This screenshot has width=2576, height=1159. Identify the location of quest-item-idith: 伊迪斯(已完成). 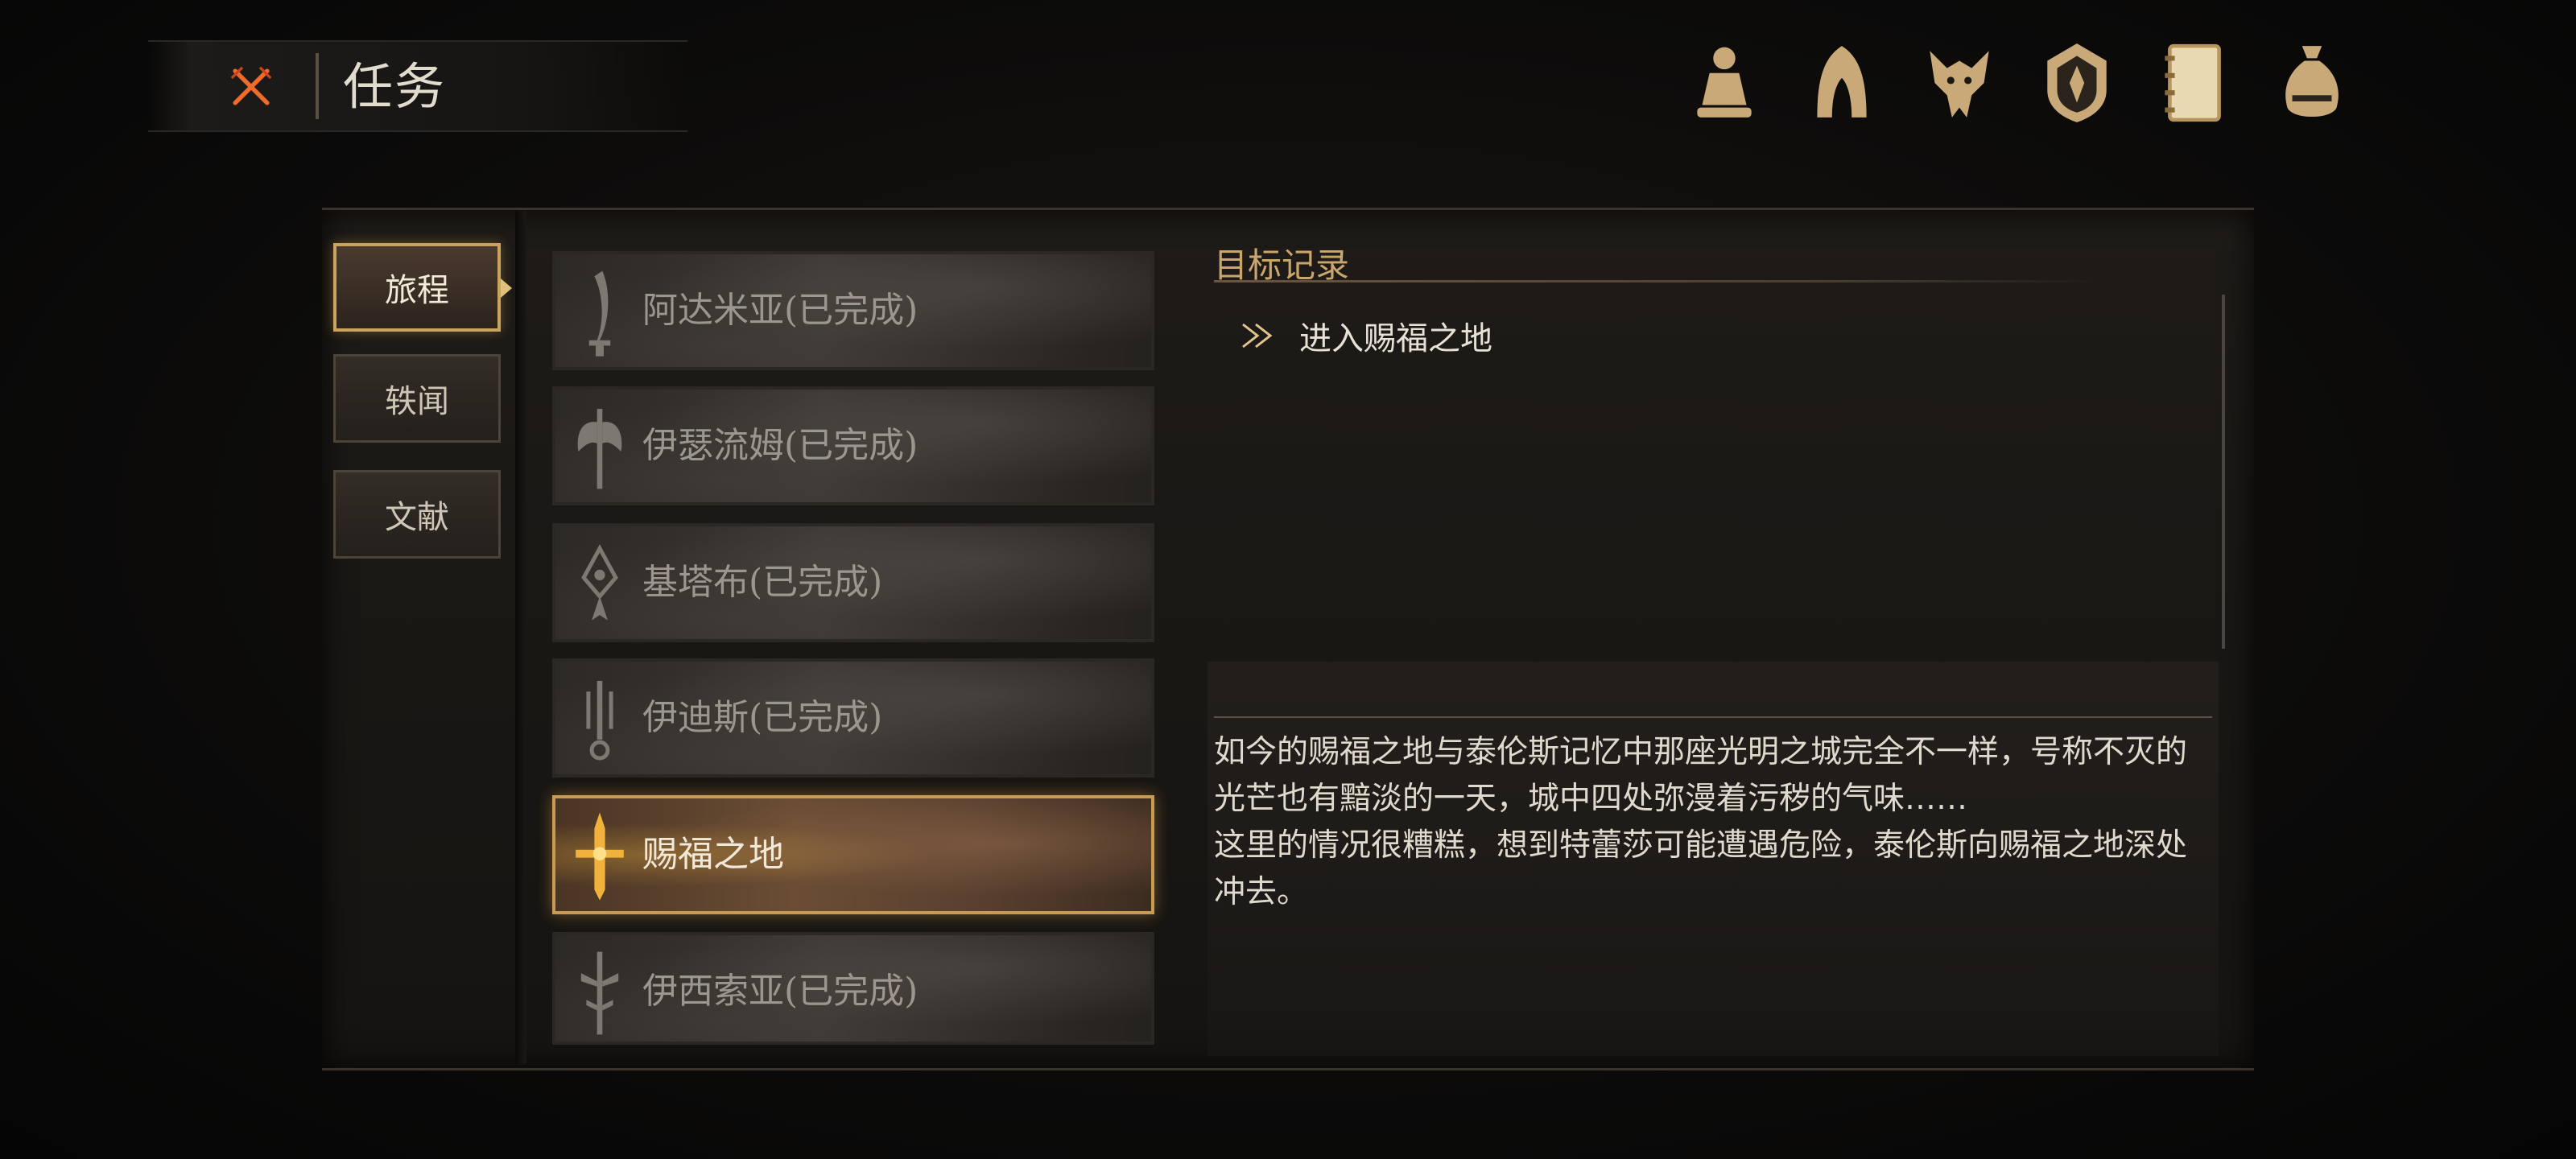
(853, 717).